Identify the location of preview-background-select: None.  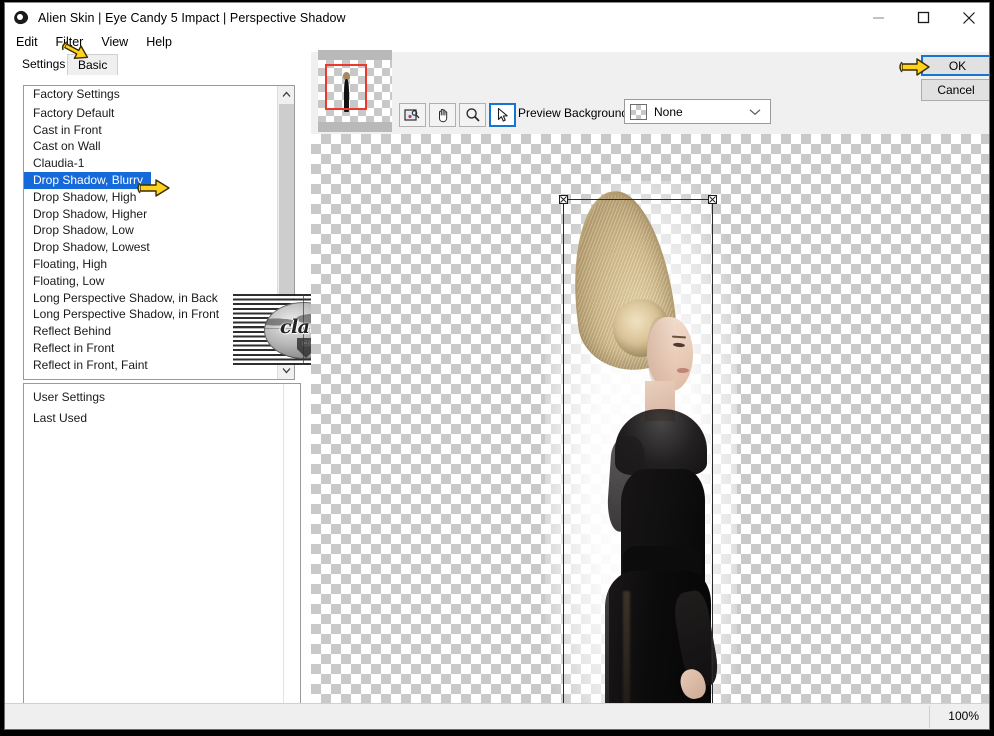
(697, 111).